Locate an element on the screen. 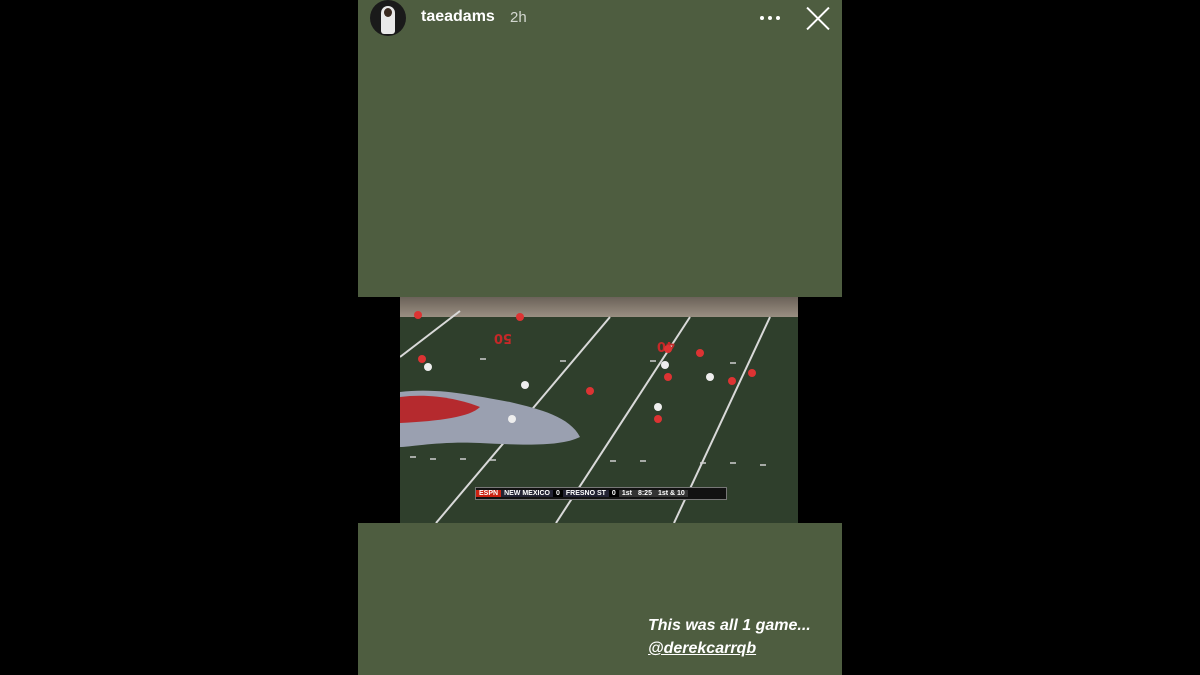  mention-link: @derekcarrqb is located at coordinates (729, 648).